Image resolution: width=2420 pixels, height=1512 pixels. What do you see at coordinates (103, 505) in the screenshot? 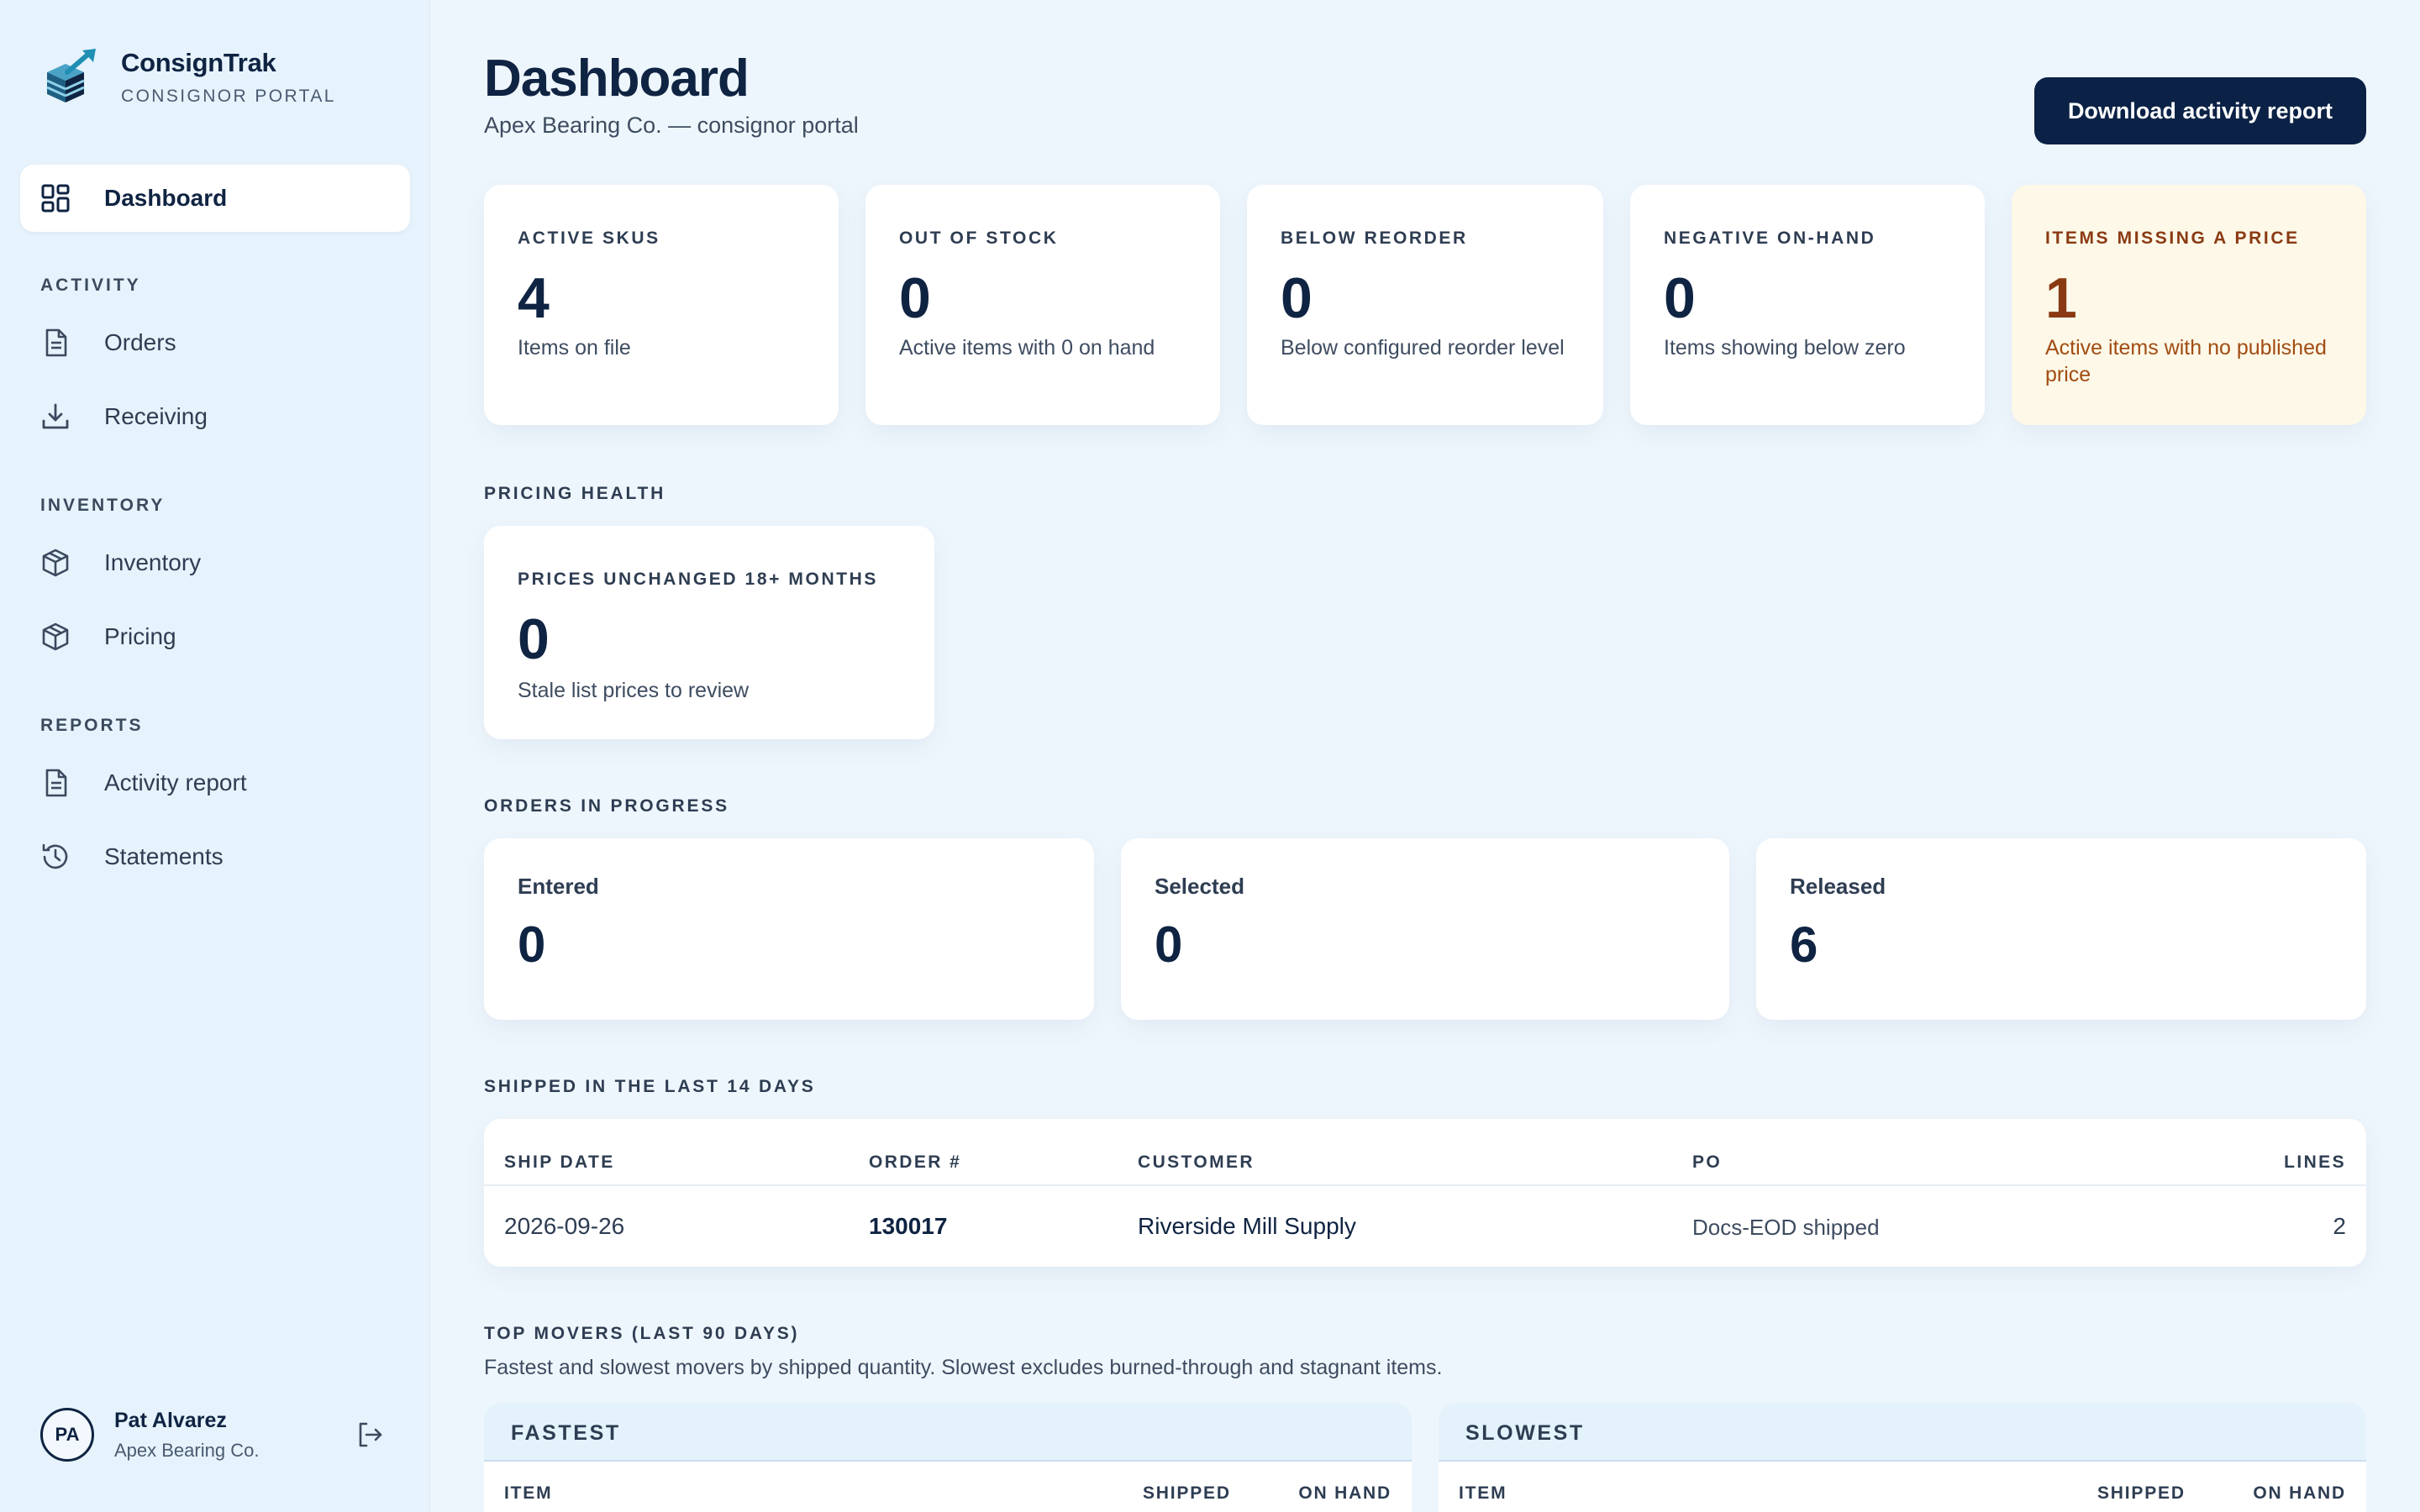
I see `nav-section-inventory: INVENTORY` at bounding box center [103, 505].